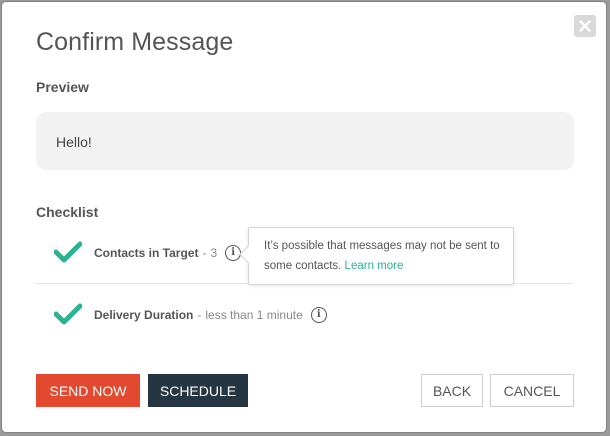 This screenshot has height=436, width=610. I want to click on checklist-item-label: Contacts in Target, so click(146, 253).